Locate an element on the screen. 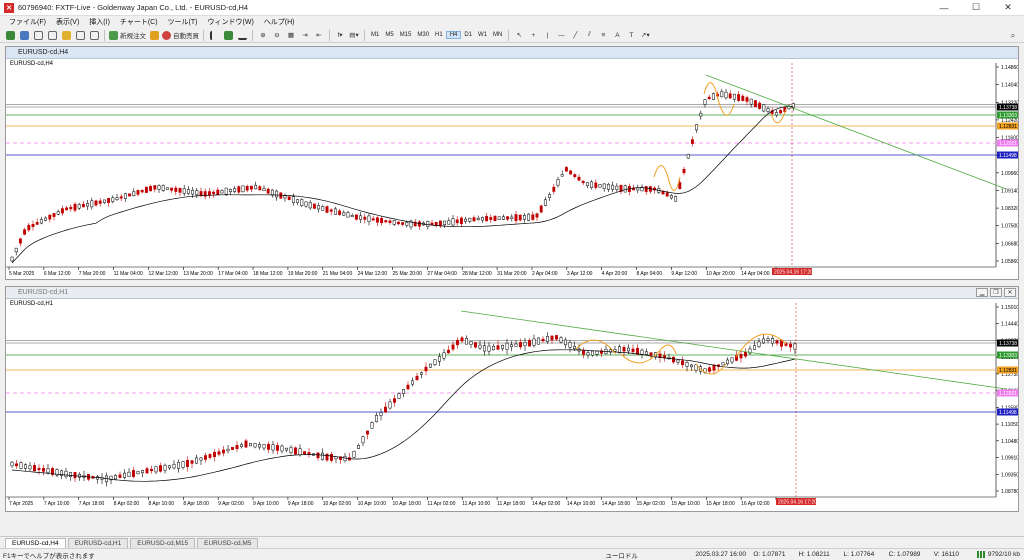  zoom-in-icon: ⊕ is located at coordinates (263, 35).